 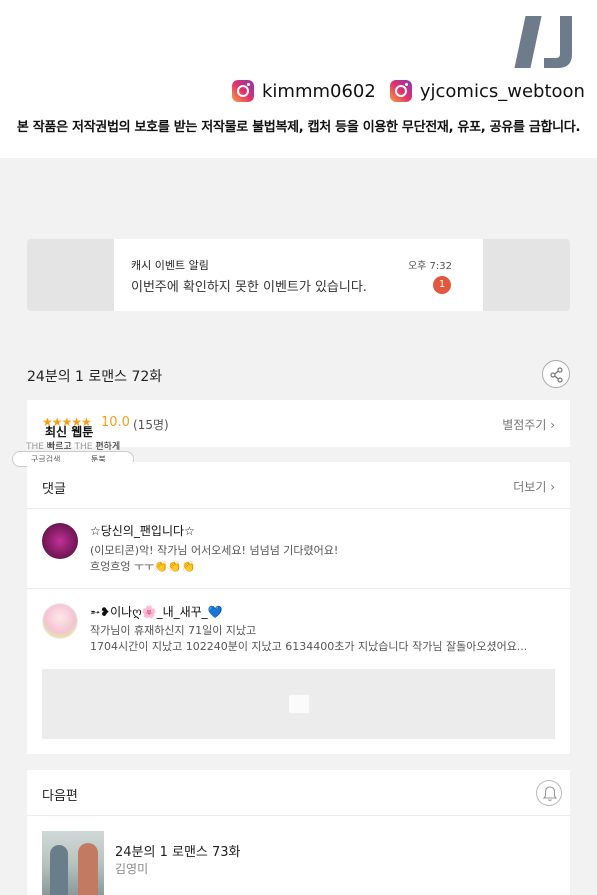 I want to click on comment-text: 작가님이 휴재하신지 71일이 지났고, so click(x=173, y=630).